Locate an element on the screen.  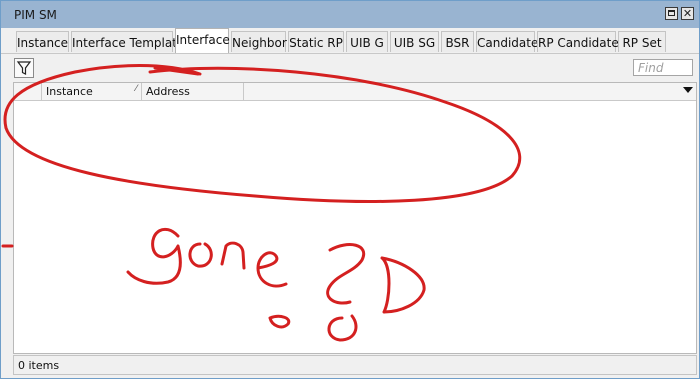
tab-instance: Instance is located at coordinates (42, 41).